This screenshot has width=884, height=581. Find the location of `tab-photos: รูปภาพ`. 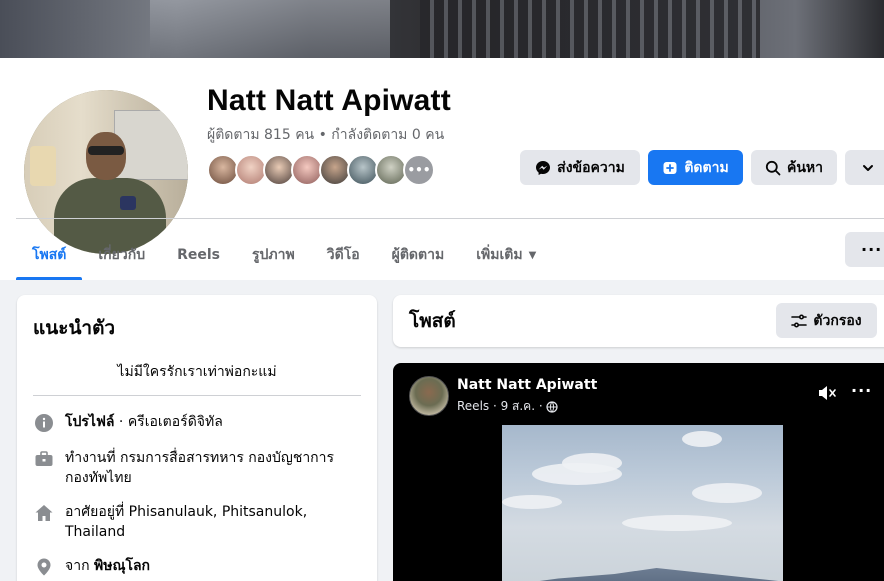

tab-photos: รูปภาพ is located at coordinates (273, 255).